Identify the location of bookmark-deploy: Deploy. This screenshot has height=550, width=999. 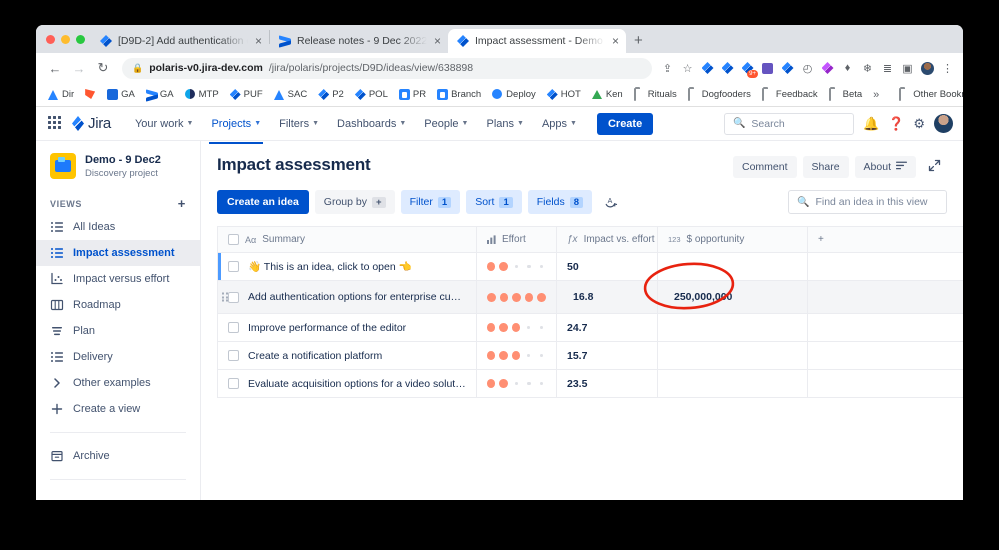
(514, 94).